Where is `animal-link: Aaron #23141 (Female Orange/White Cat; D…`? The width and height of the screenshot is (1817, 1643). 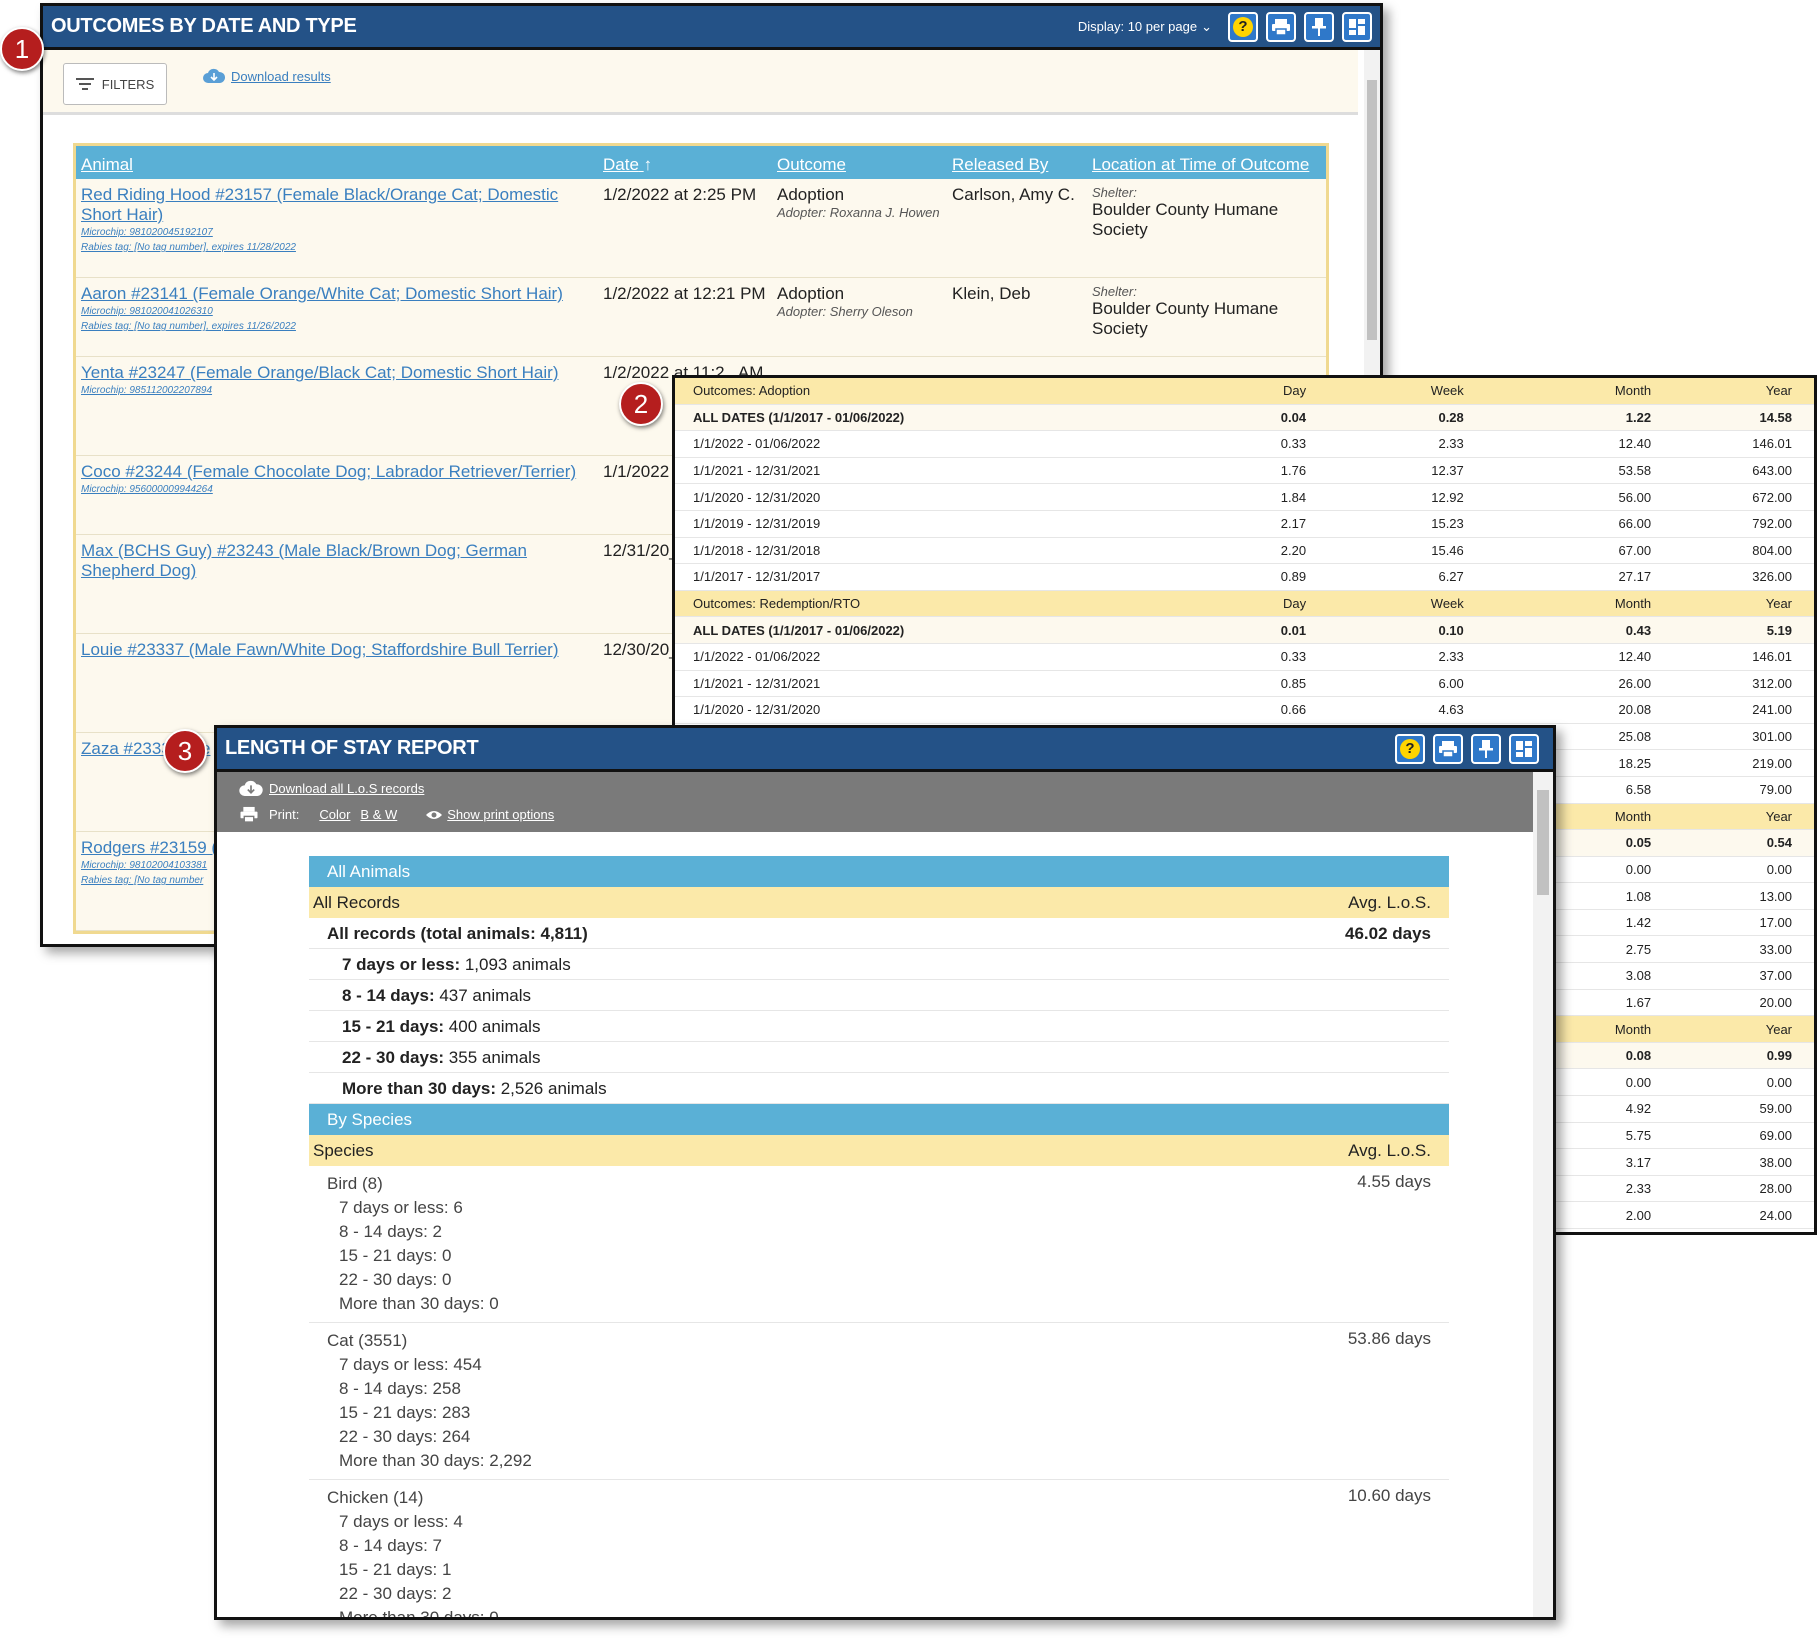
animal-link: Aaron #23141 (Female Orange/White Cat; D… is located at coordinates (322, 293).